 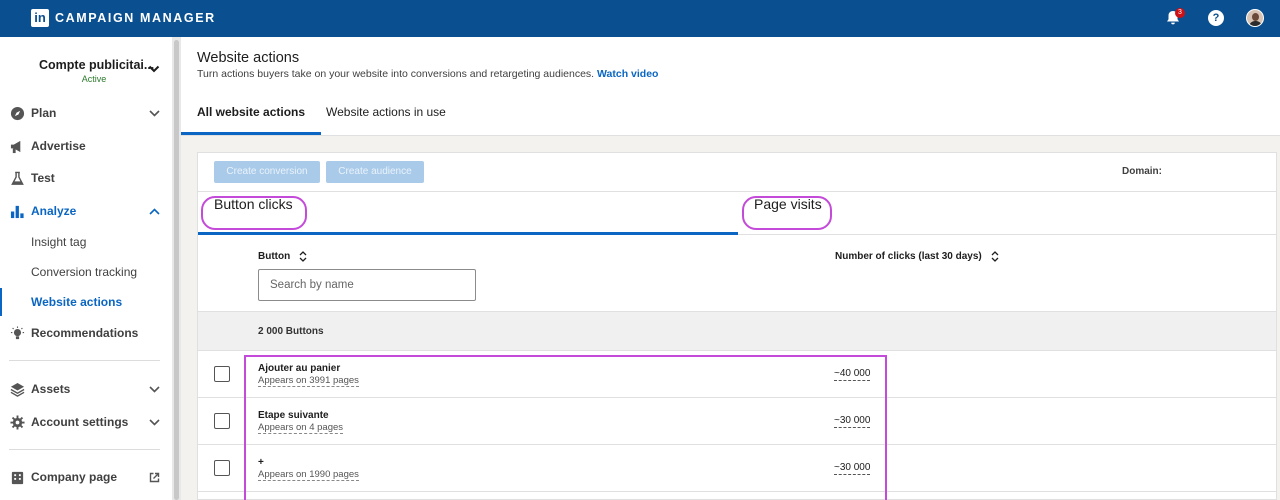 I want to click on rows-highlight-outline, so click(x=565, y=427).